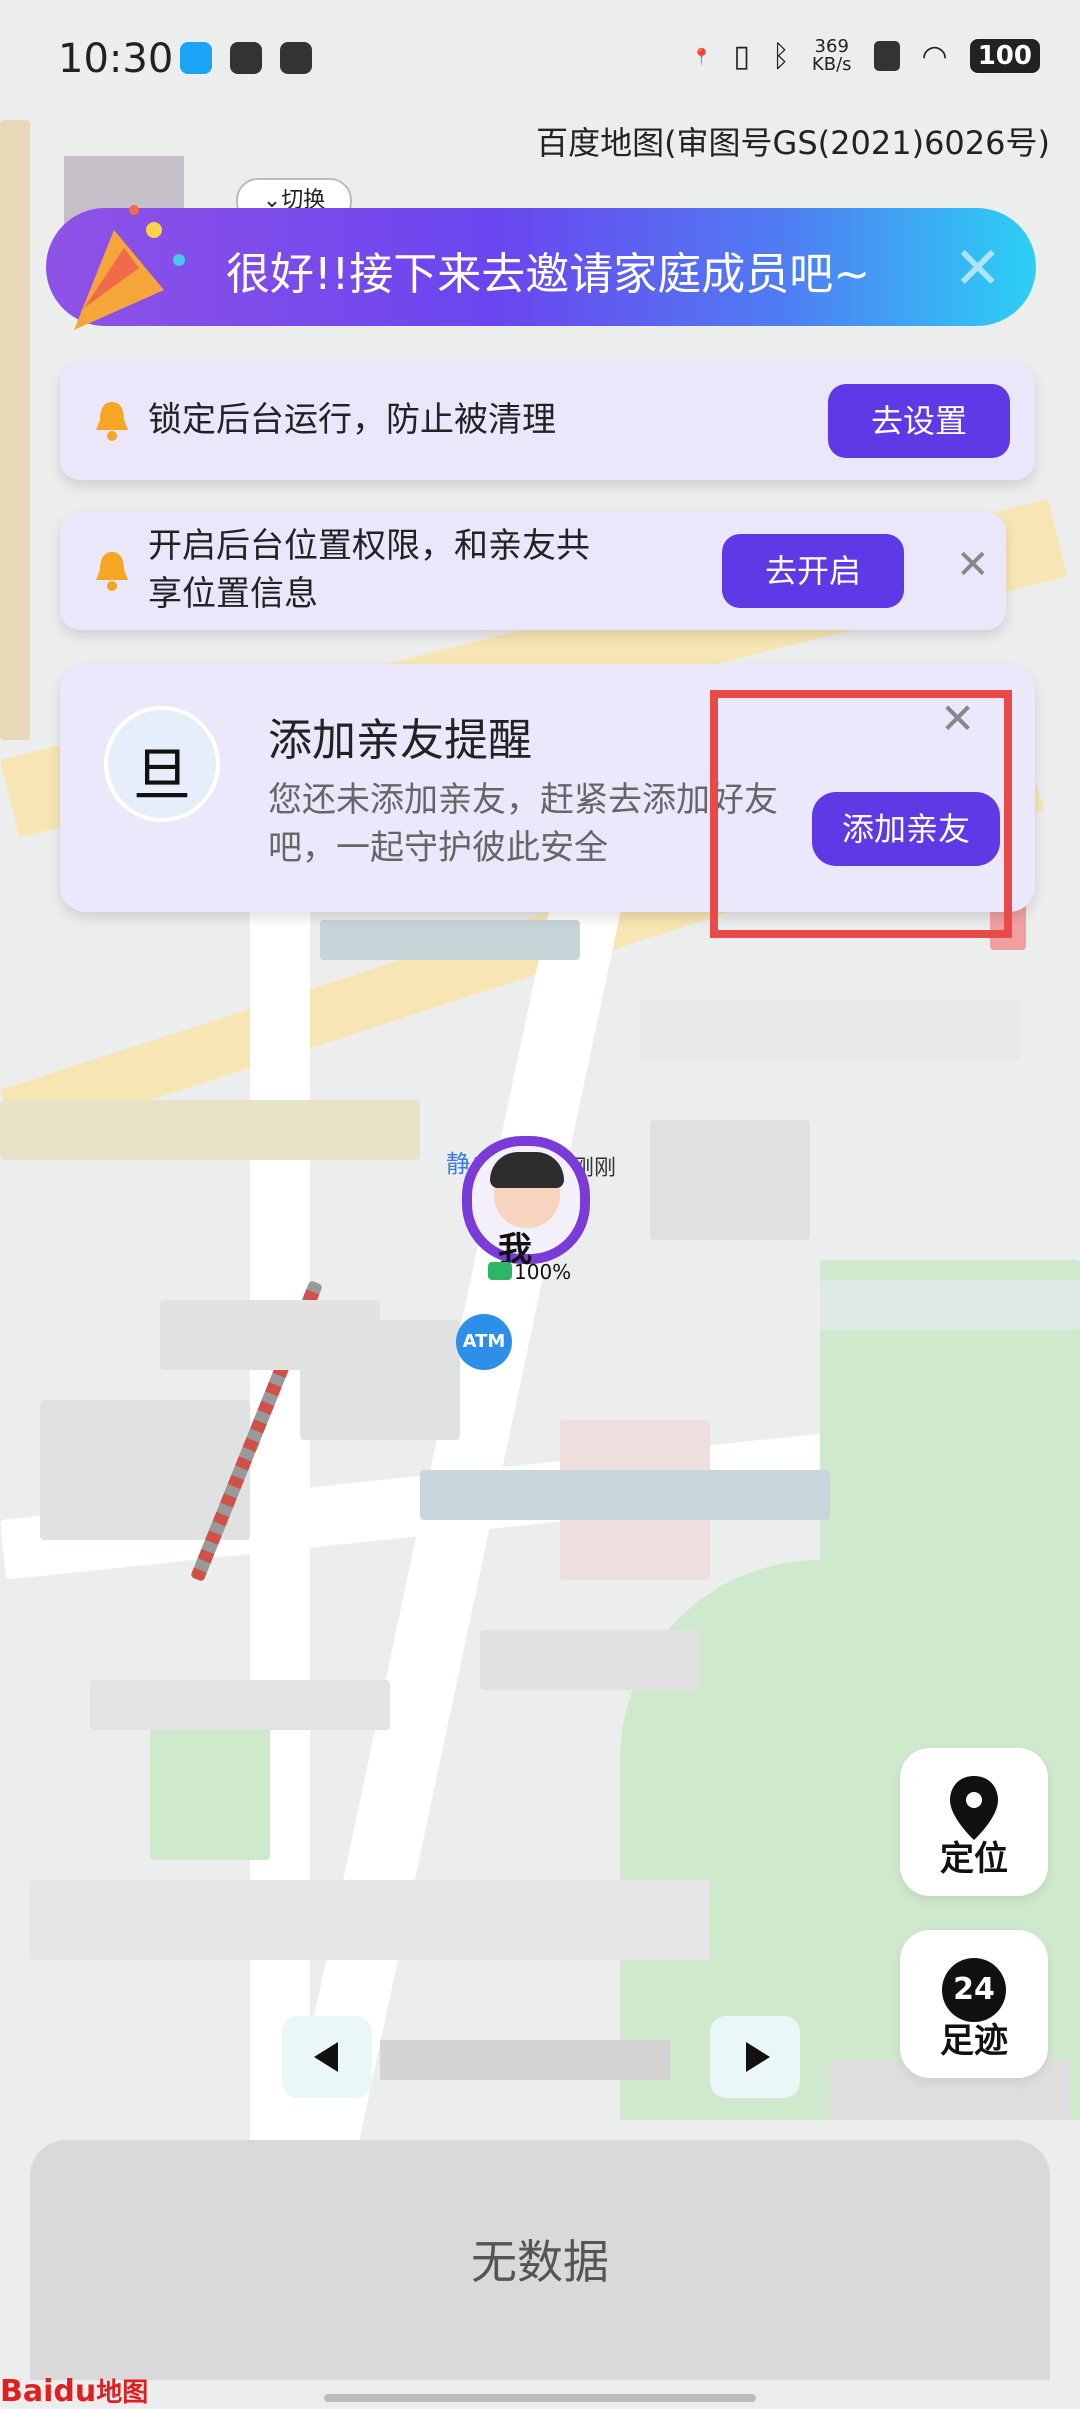 The width and height of the screenshot is (1080, 2409). I want to click on map-copyright: 百度地图(审图号GS(2021)6026号), so click(793, 143).